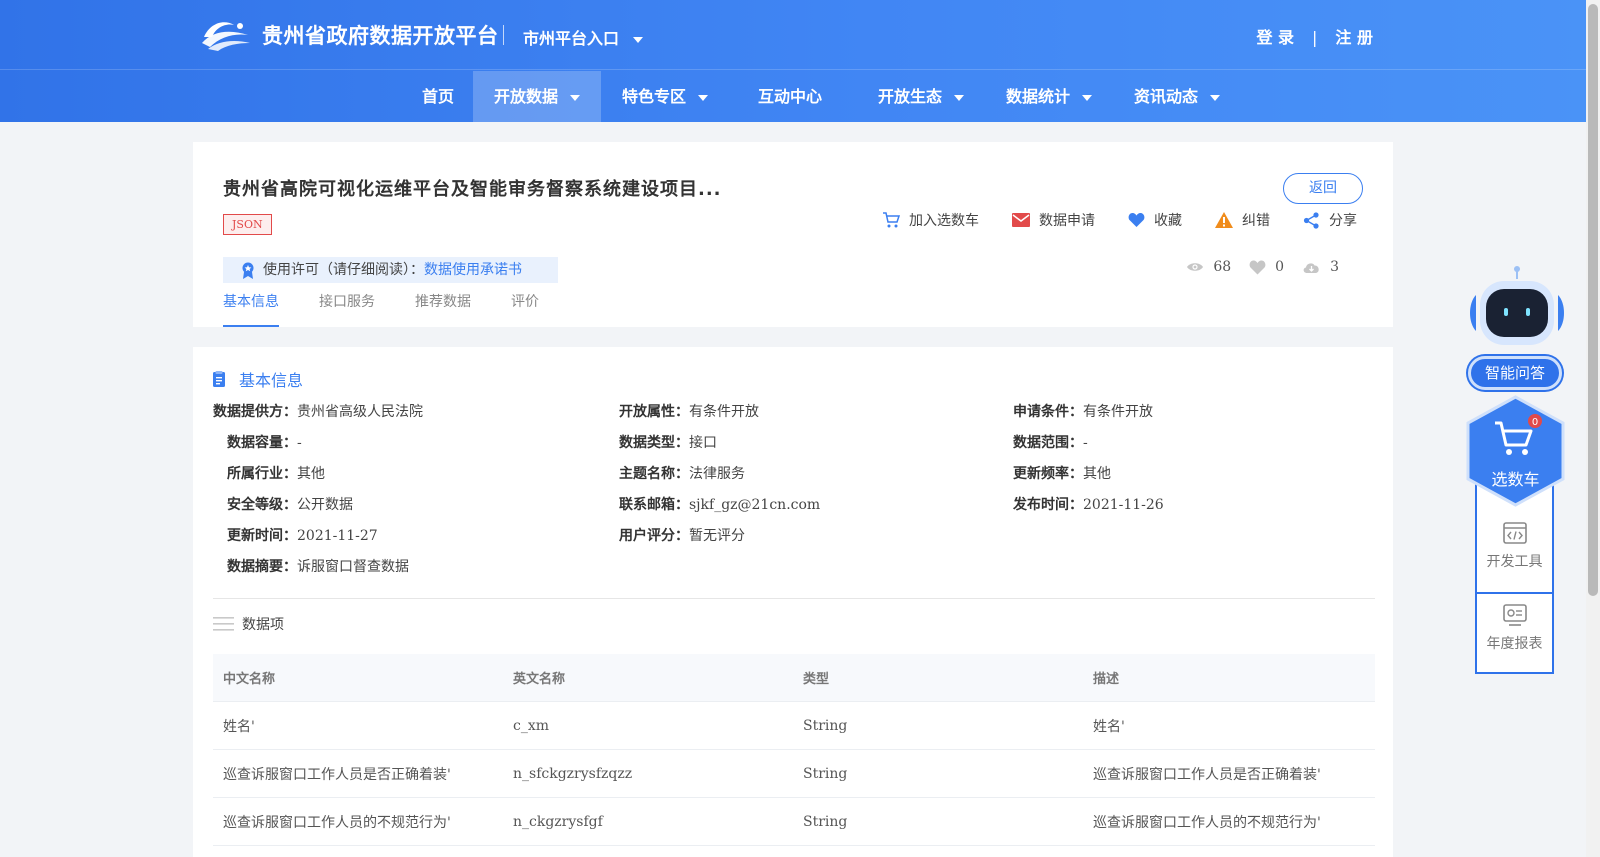  What do you see at coordinates (1224, 220) in the screenshot?
I see `warning-icon` at bounding box center [1224, 220].